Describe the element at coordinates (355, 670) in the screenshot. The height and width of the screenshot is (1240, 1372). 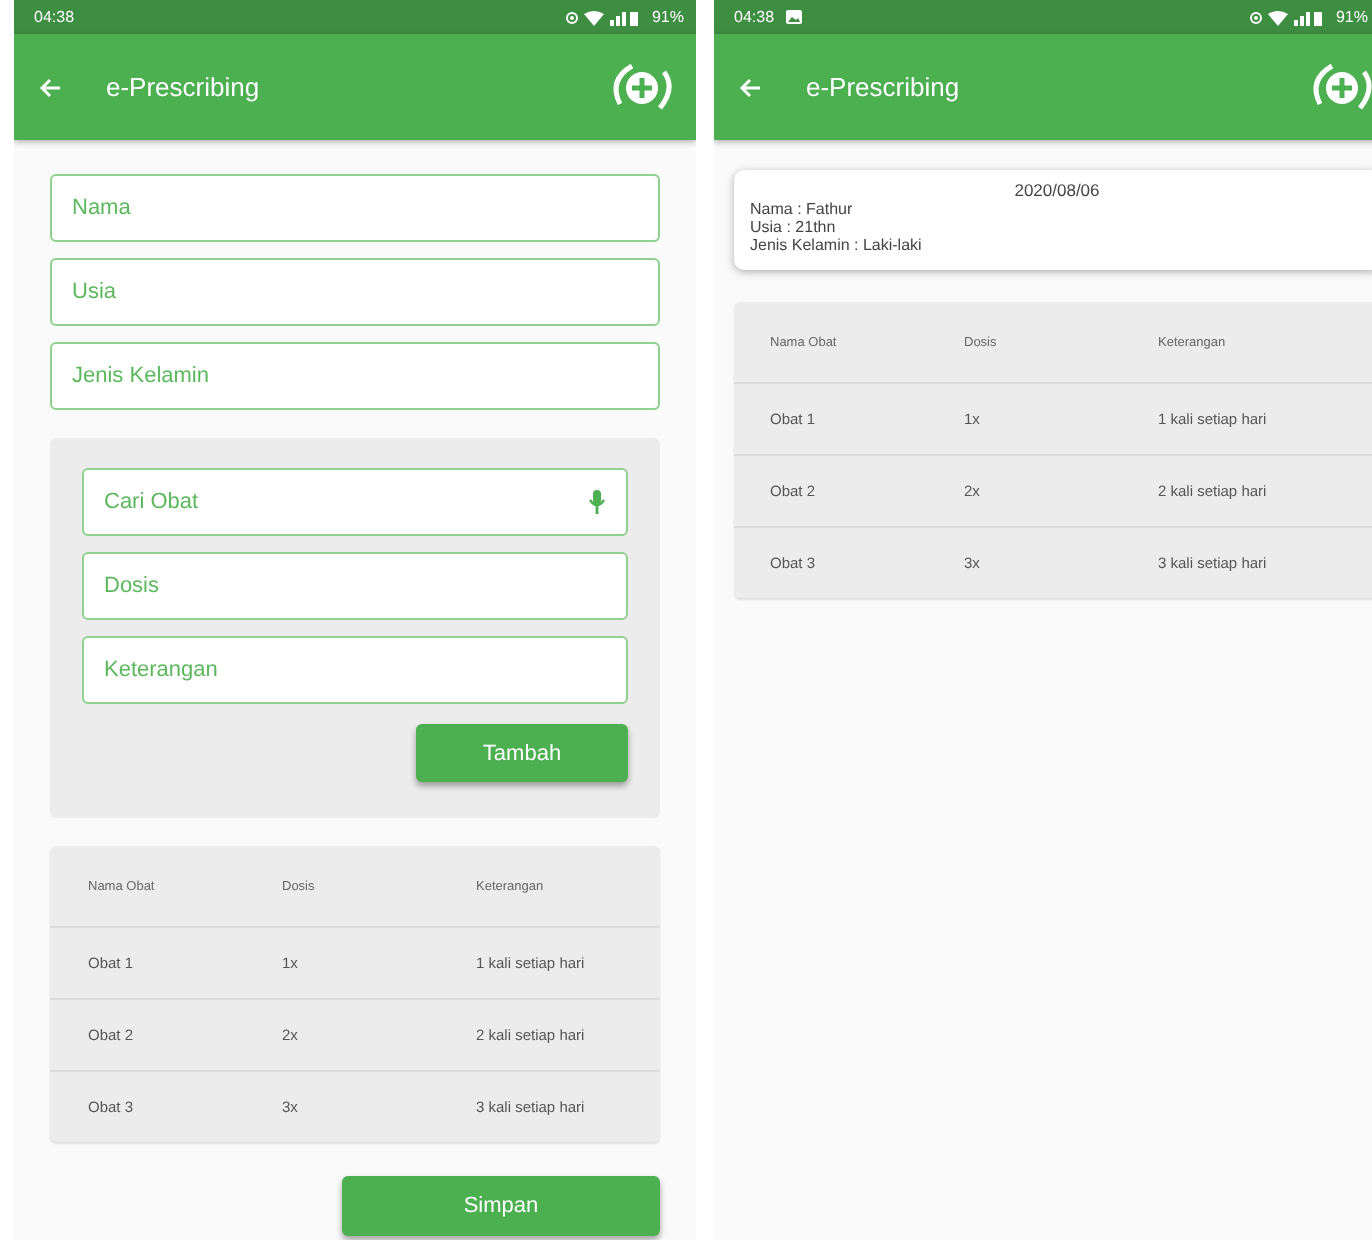
I see `input-field: Keterangan` at that location.